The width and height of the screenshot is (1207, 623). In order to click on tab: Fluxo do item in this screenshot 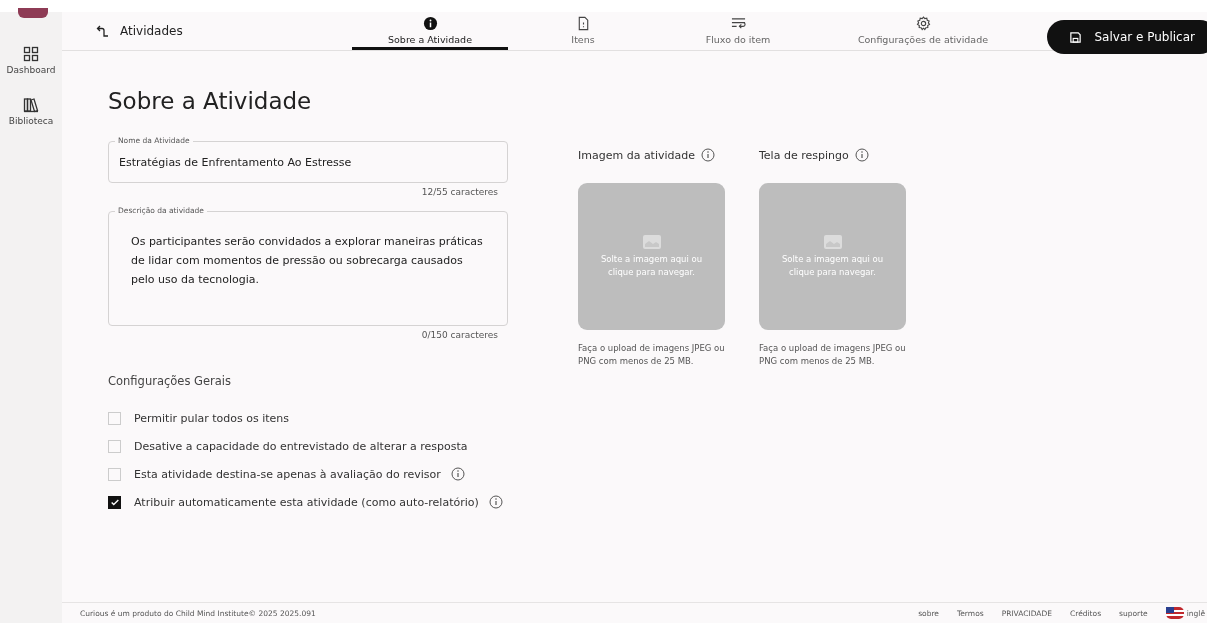, I will do `click(738, 31)`.